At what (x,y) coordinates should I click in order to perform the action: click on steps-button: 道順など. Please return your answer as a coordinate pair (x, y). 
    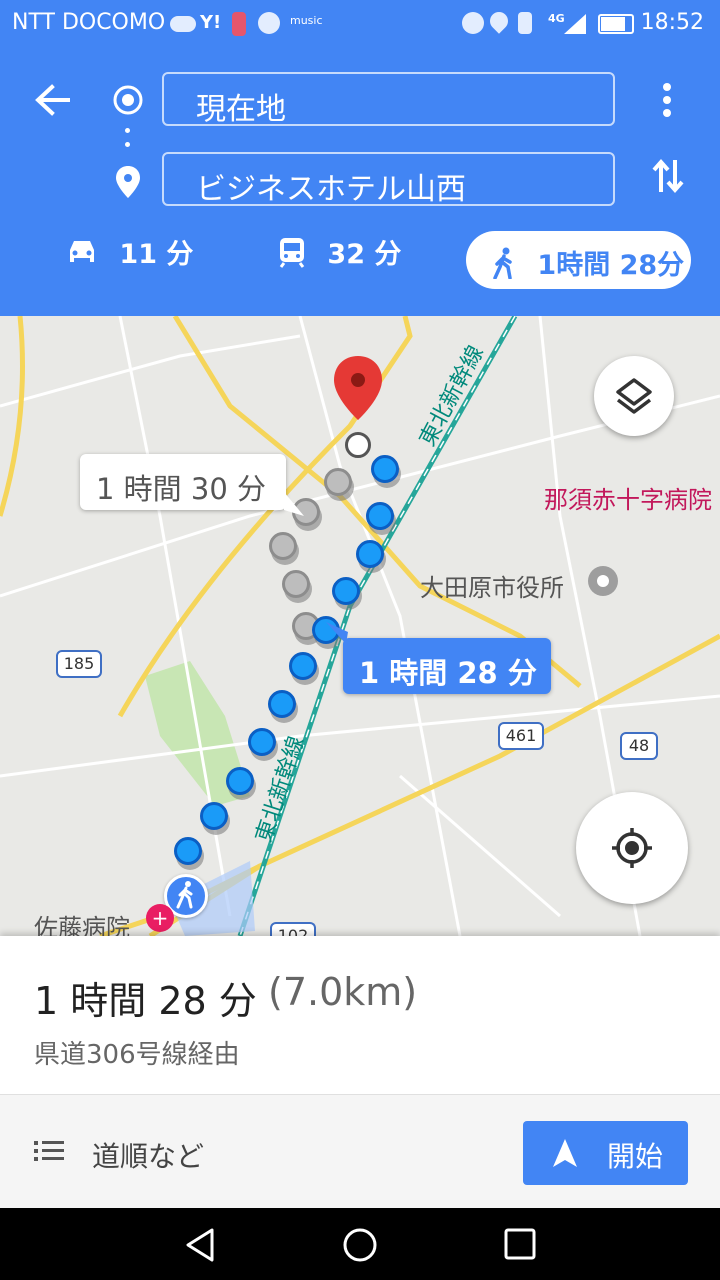
    Looking at the image, I should click on (164, 1152).